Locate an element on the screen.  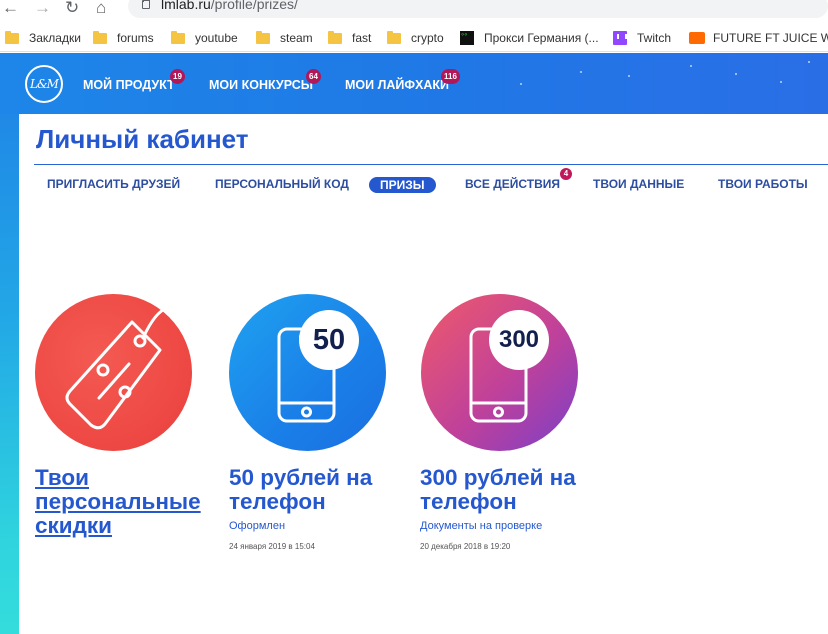
amount-badge: 50 is located at coordinates (329, 340).